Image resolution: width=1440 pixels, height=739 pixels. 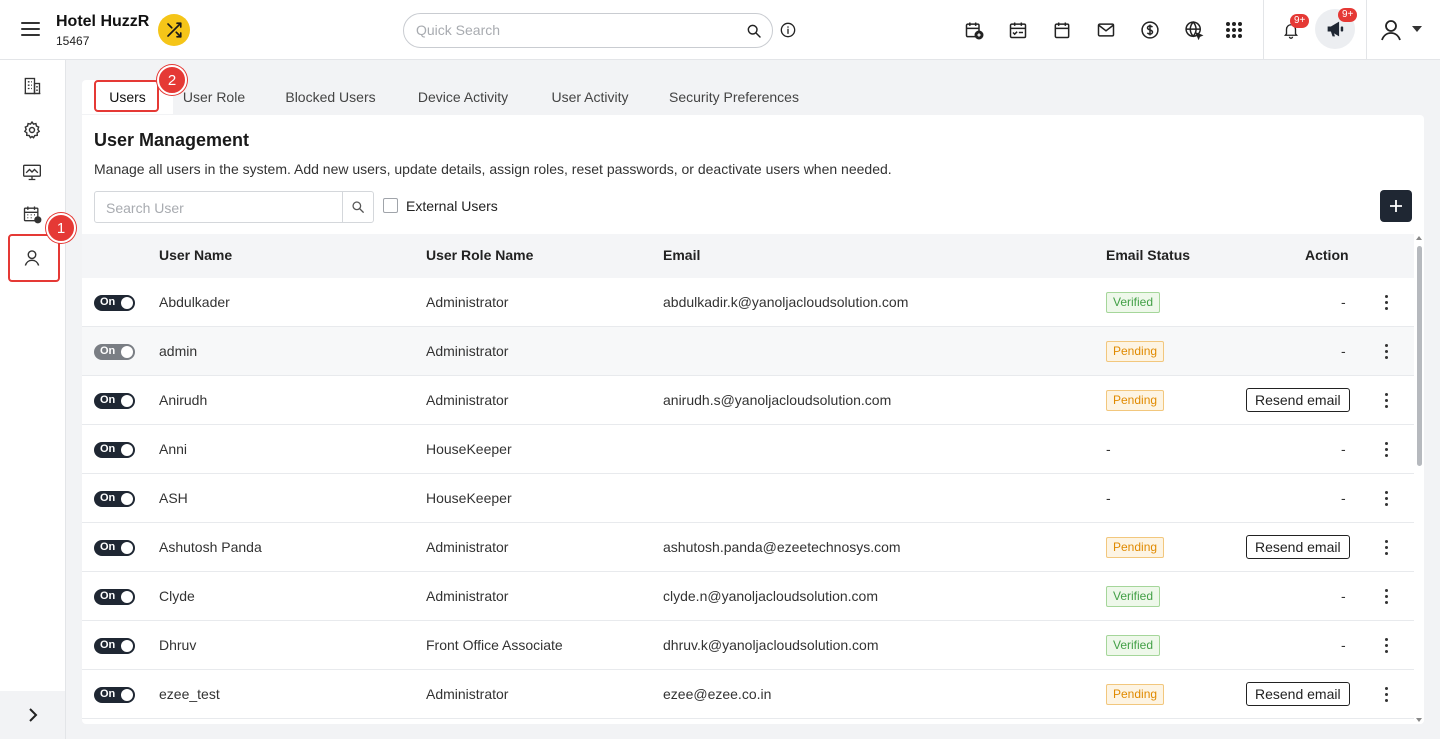 I want to click on calendar-add-icon, so click(x=974, y=30).